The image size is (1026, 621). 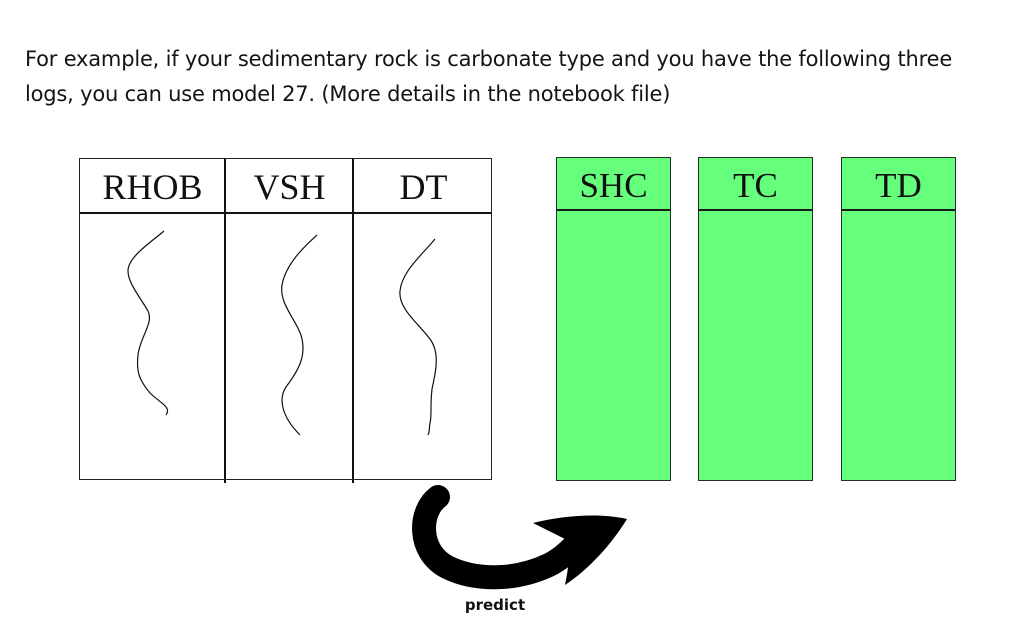 I want to click on output-log-title-td: TD, so click(x=898, y=185).